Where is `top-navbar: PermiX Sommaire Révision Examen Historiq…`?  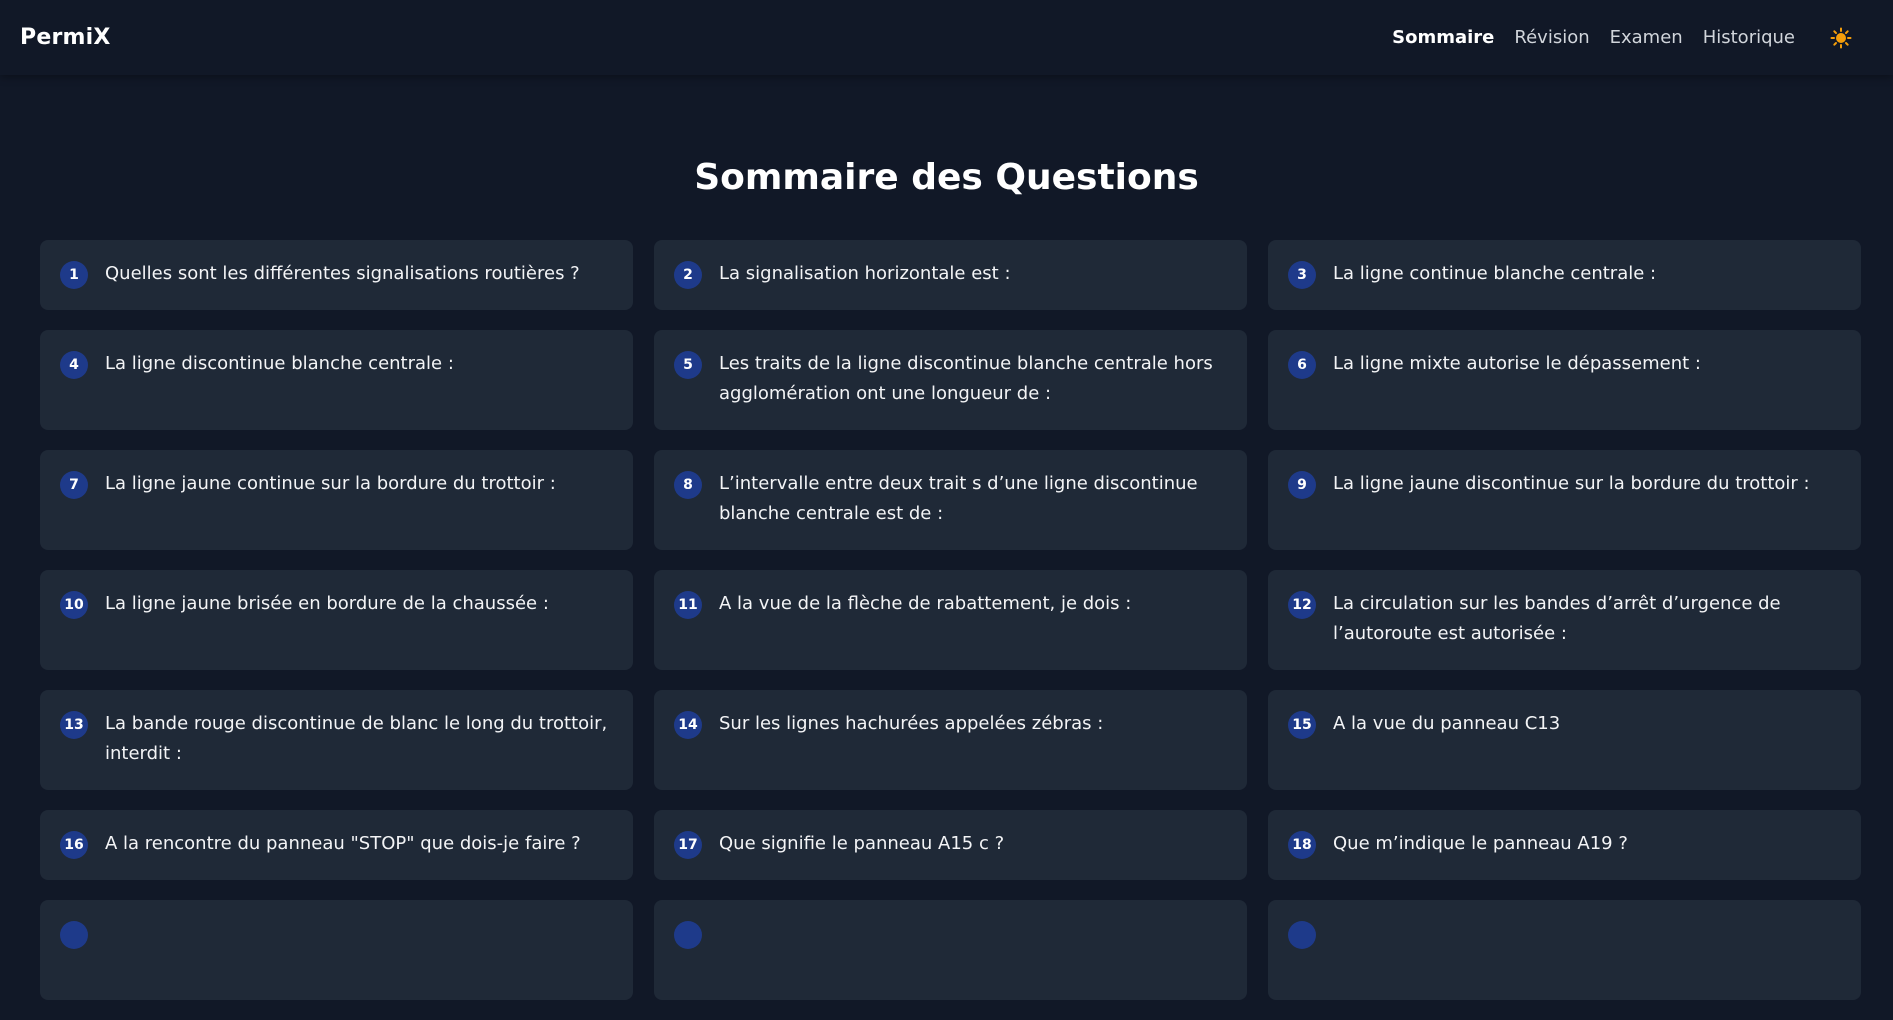 top-navbar: PermiX Sommaire Révision Examen Historiq… is located at coordinates (946, 37).